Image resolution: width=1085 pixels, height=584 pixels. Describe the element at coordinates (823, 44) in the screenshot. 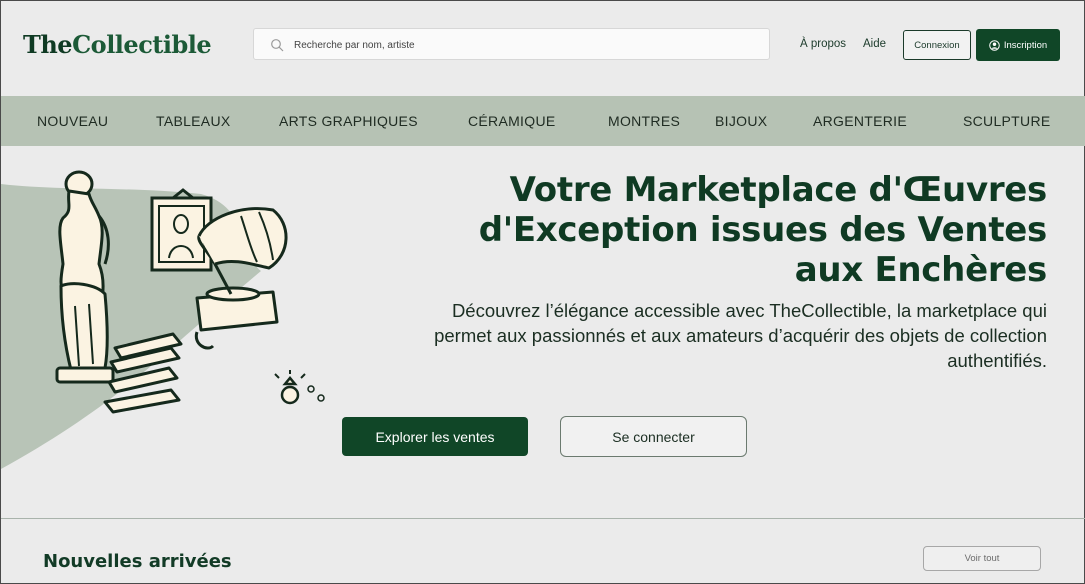

I see `about-link: À propos` at that location.